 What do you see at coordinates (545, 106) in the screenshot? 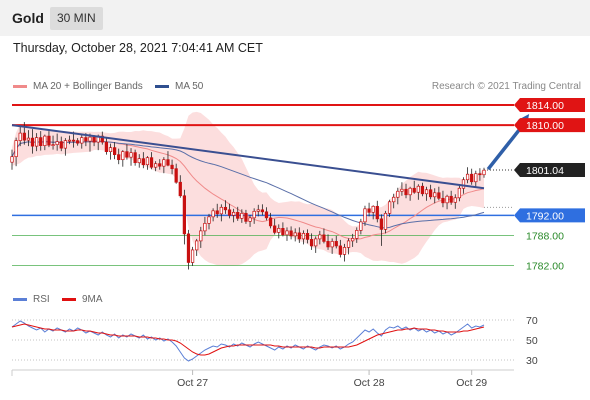
I see `price-label-text: 1814.00` at bounding box center [545, 106].